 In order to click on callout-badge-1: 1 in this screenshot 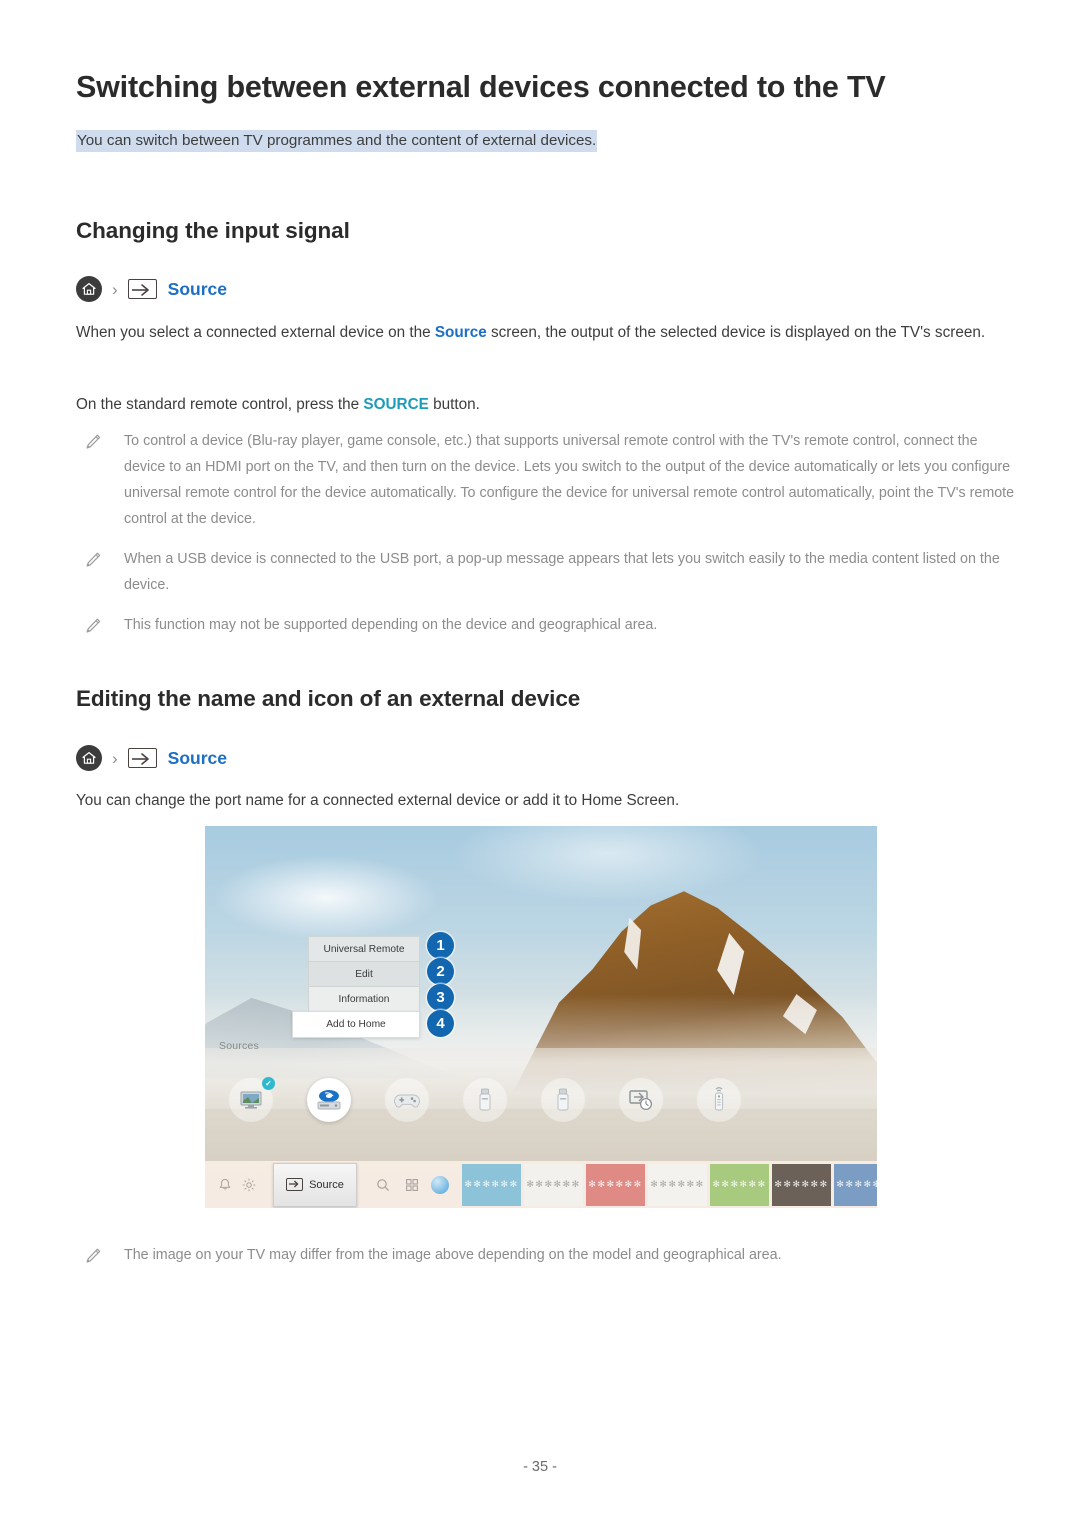, I will do `click(440, 945)`.